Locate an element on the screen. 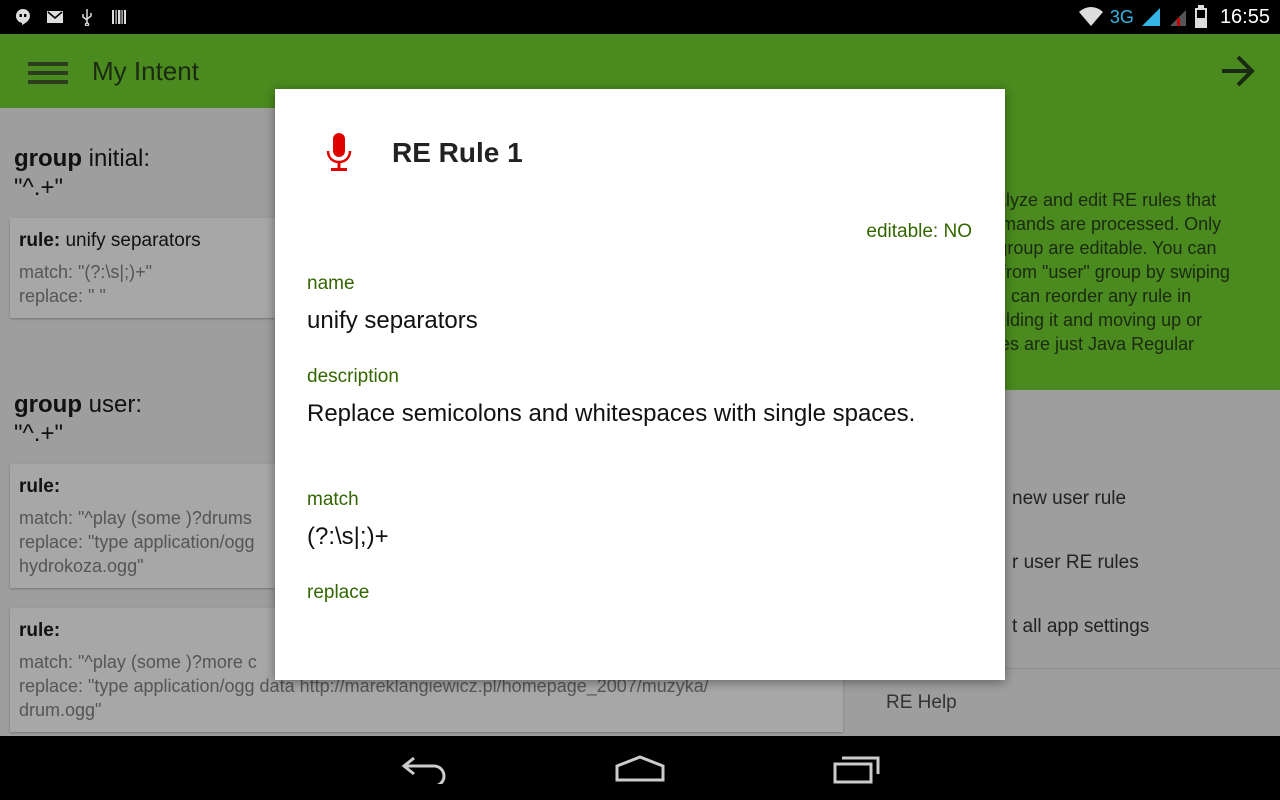 The width and height of the screenshot is (1280, 800). home-icon is located at coordinates (640, 769).